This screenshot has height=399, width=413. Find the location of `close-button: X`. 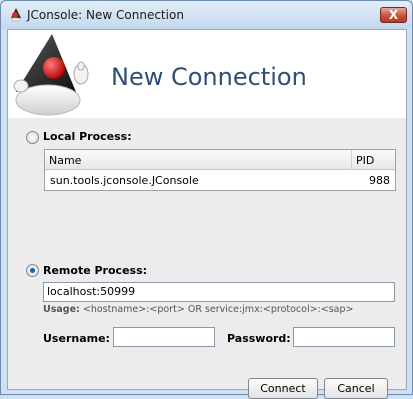

close-button: X is located at coordinates (393, 15).